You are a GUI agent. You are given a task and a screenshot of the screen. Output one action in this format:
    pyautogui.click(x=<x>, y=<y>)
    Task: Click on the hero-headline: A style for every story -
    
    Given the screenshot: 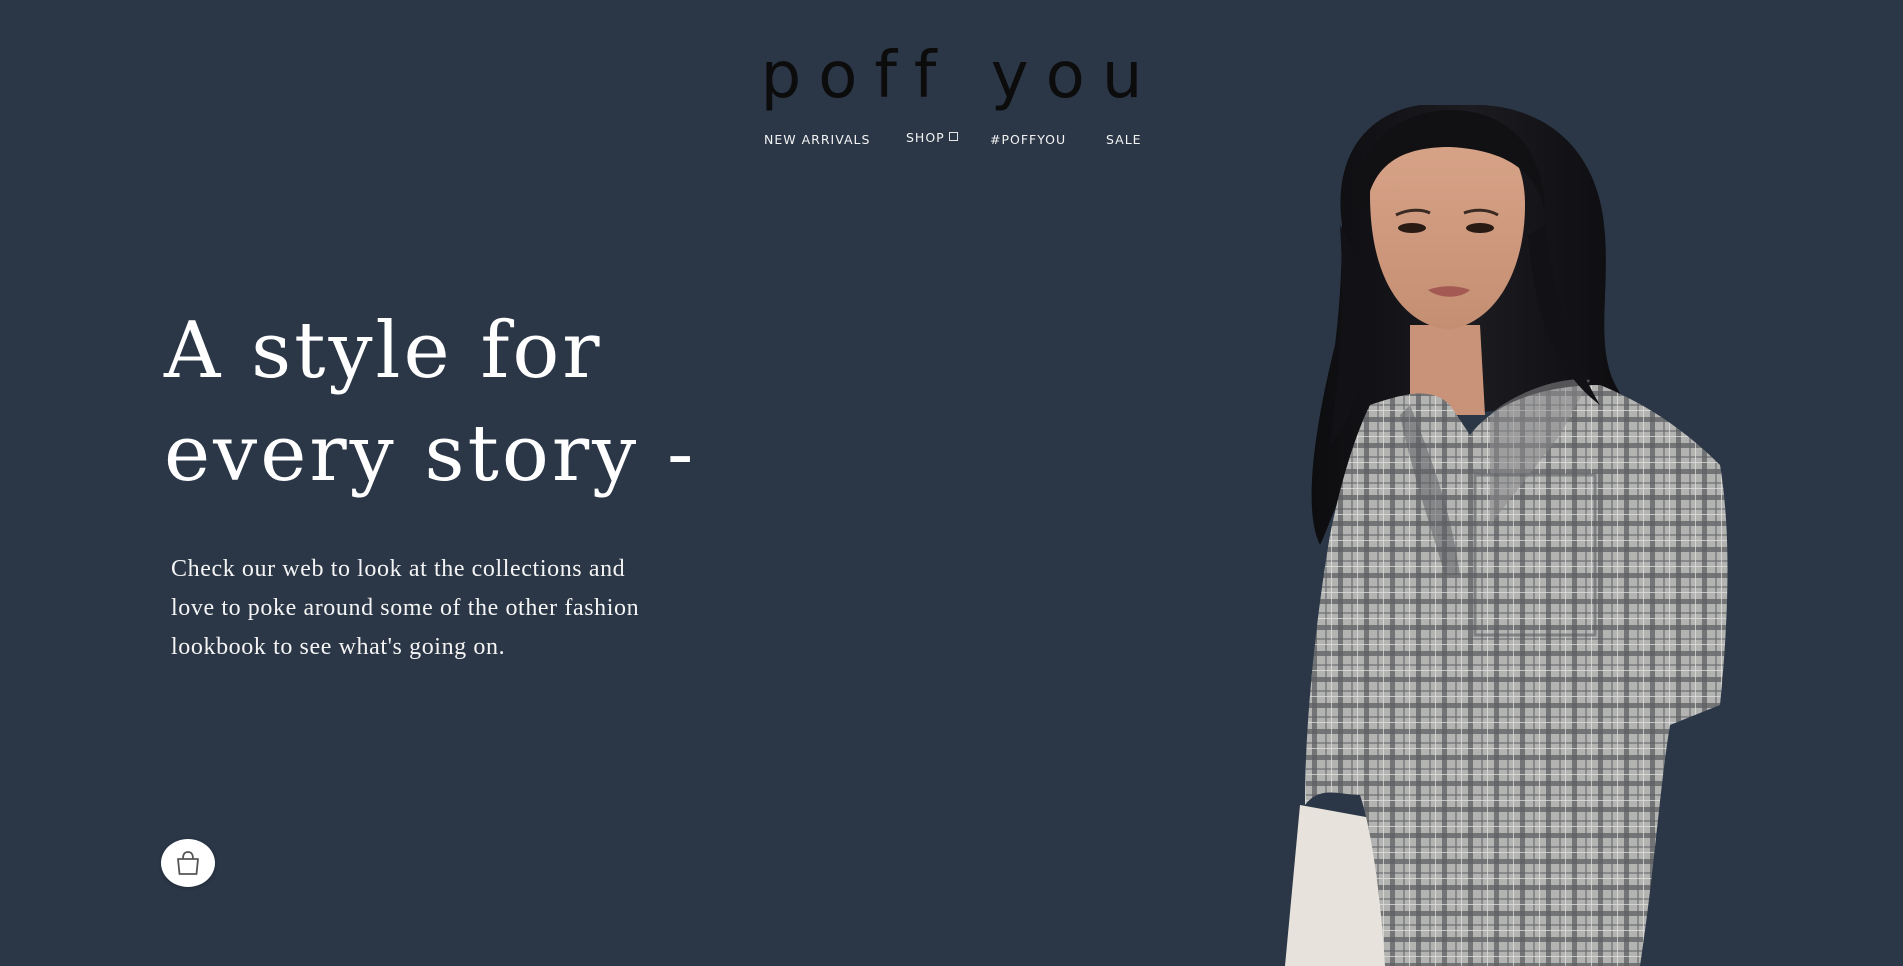 What is the action you would take?
    pyautogui.click(x=474, y=403)
    